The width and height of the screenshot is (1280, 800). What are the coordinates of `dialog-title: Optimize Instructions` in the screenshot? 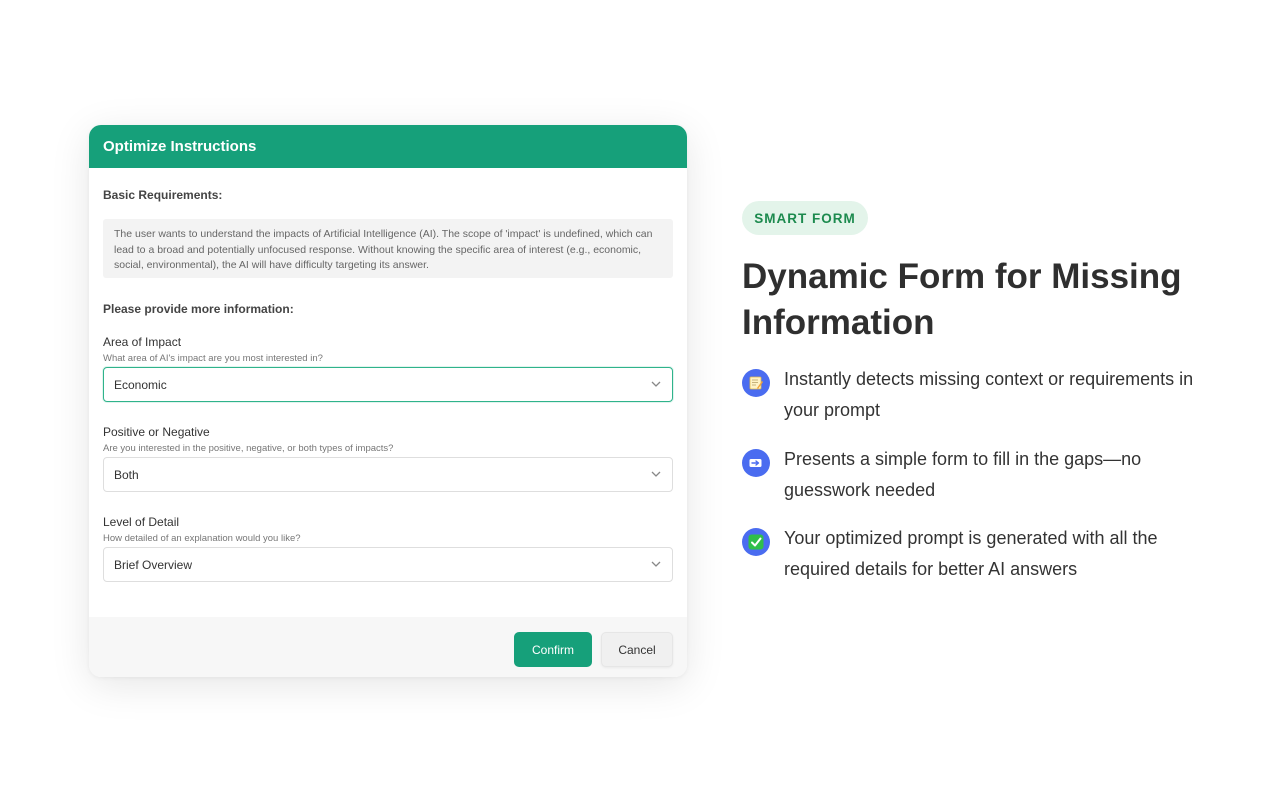 It's located at (180, 146).